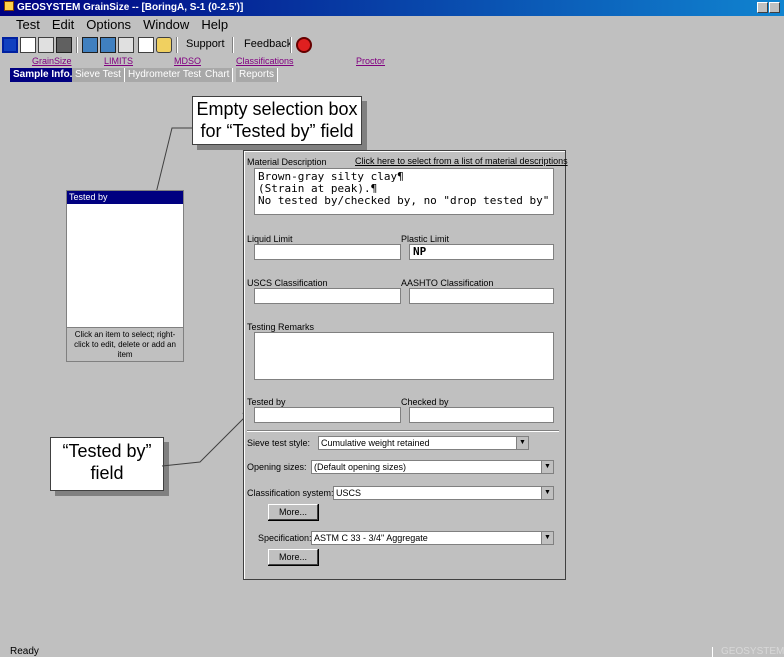  What do you see at coordinates (270, 239) in the screenshot?
I see `liquid-limit-label: Liquid Limit` at bounding box center [270, 239].